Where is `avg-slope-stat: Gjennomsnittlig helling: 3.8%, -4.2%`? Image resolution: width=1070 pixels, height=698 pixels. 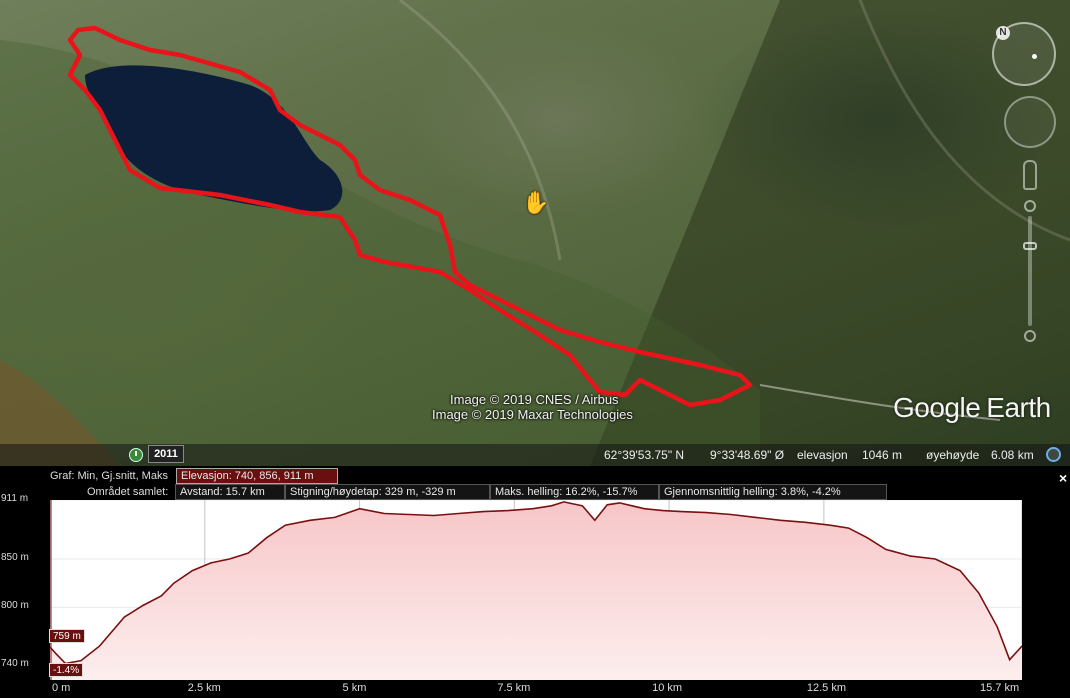
avg-slope-stat: Gjennomsnittlig helling: 3.8%, -4.2% is located at coordinates (773, 492).